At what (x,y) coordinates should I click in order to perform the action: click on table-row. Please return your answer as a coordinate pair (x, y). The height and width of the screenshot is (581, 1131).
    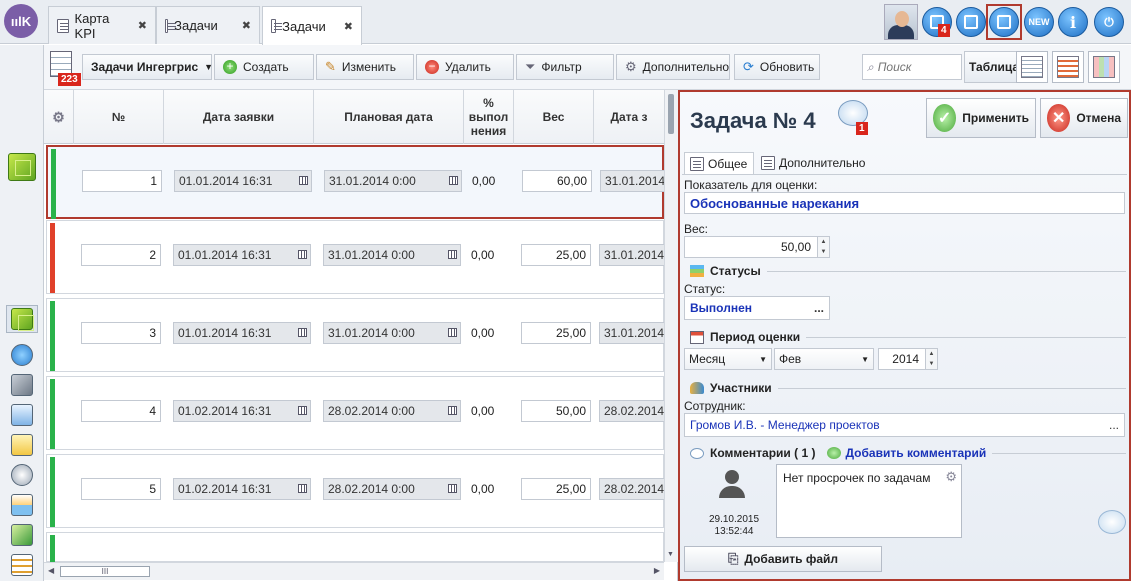
    Looking at the image, I should click on (355, 547).